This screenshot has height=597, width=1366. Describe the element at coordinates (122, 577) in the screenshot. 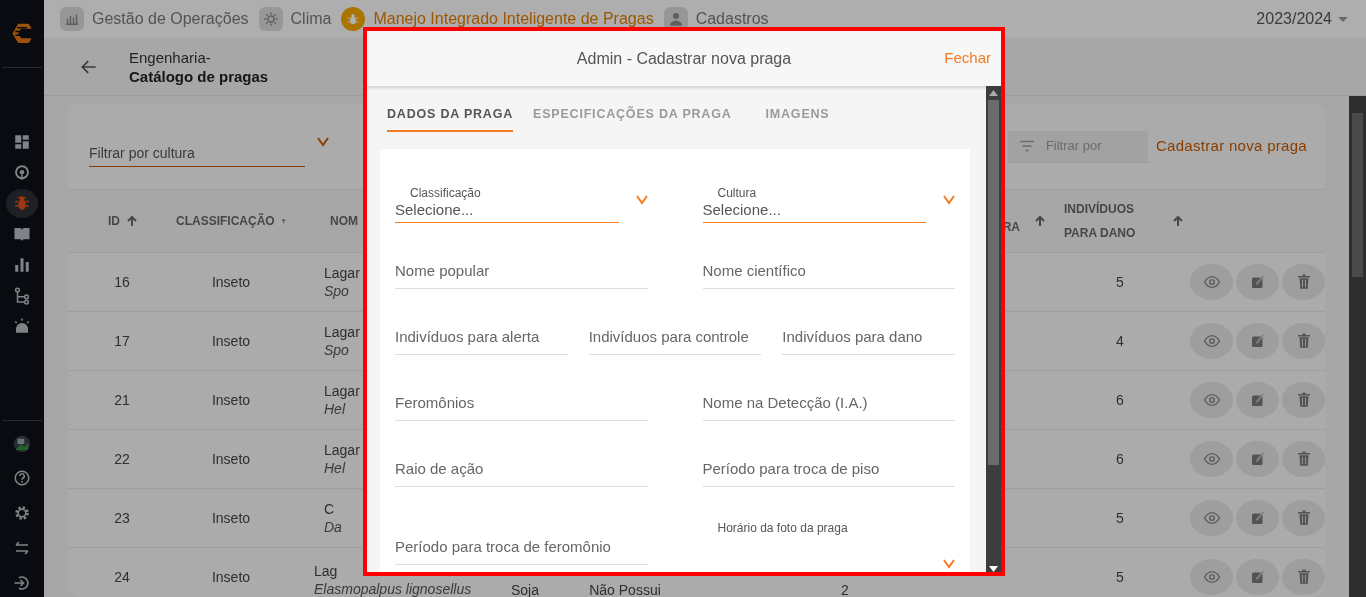

I see `table-cell-text: 24` at that location.